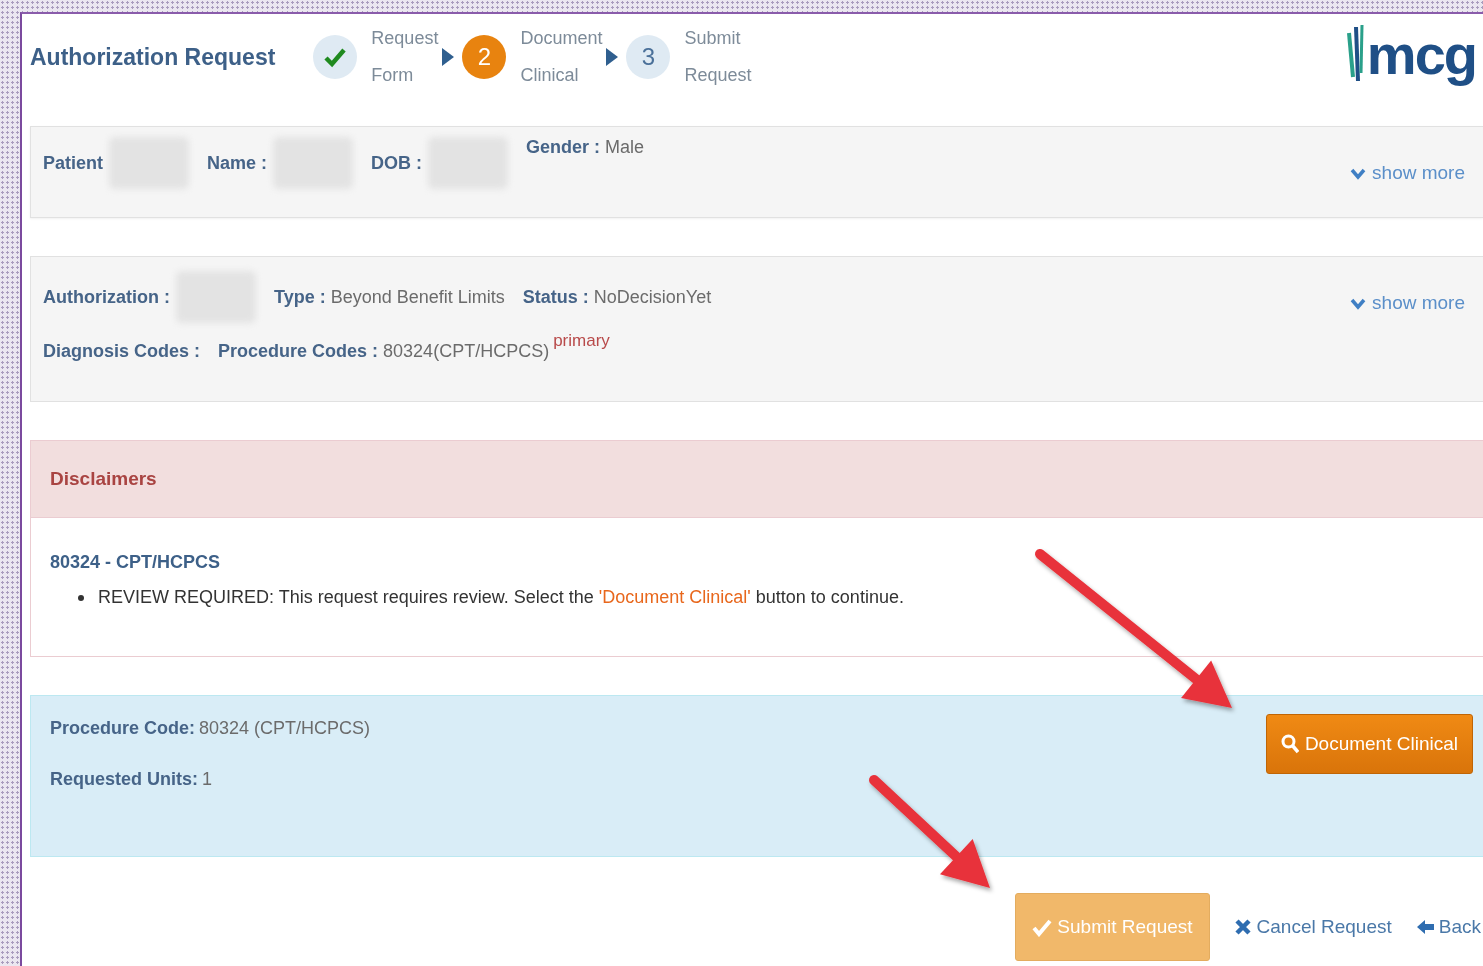 Image resolution: width=1483 pixels, height=966 pixels. I want to click on field-label: Procedure Code:, so click(123, 728).